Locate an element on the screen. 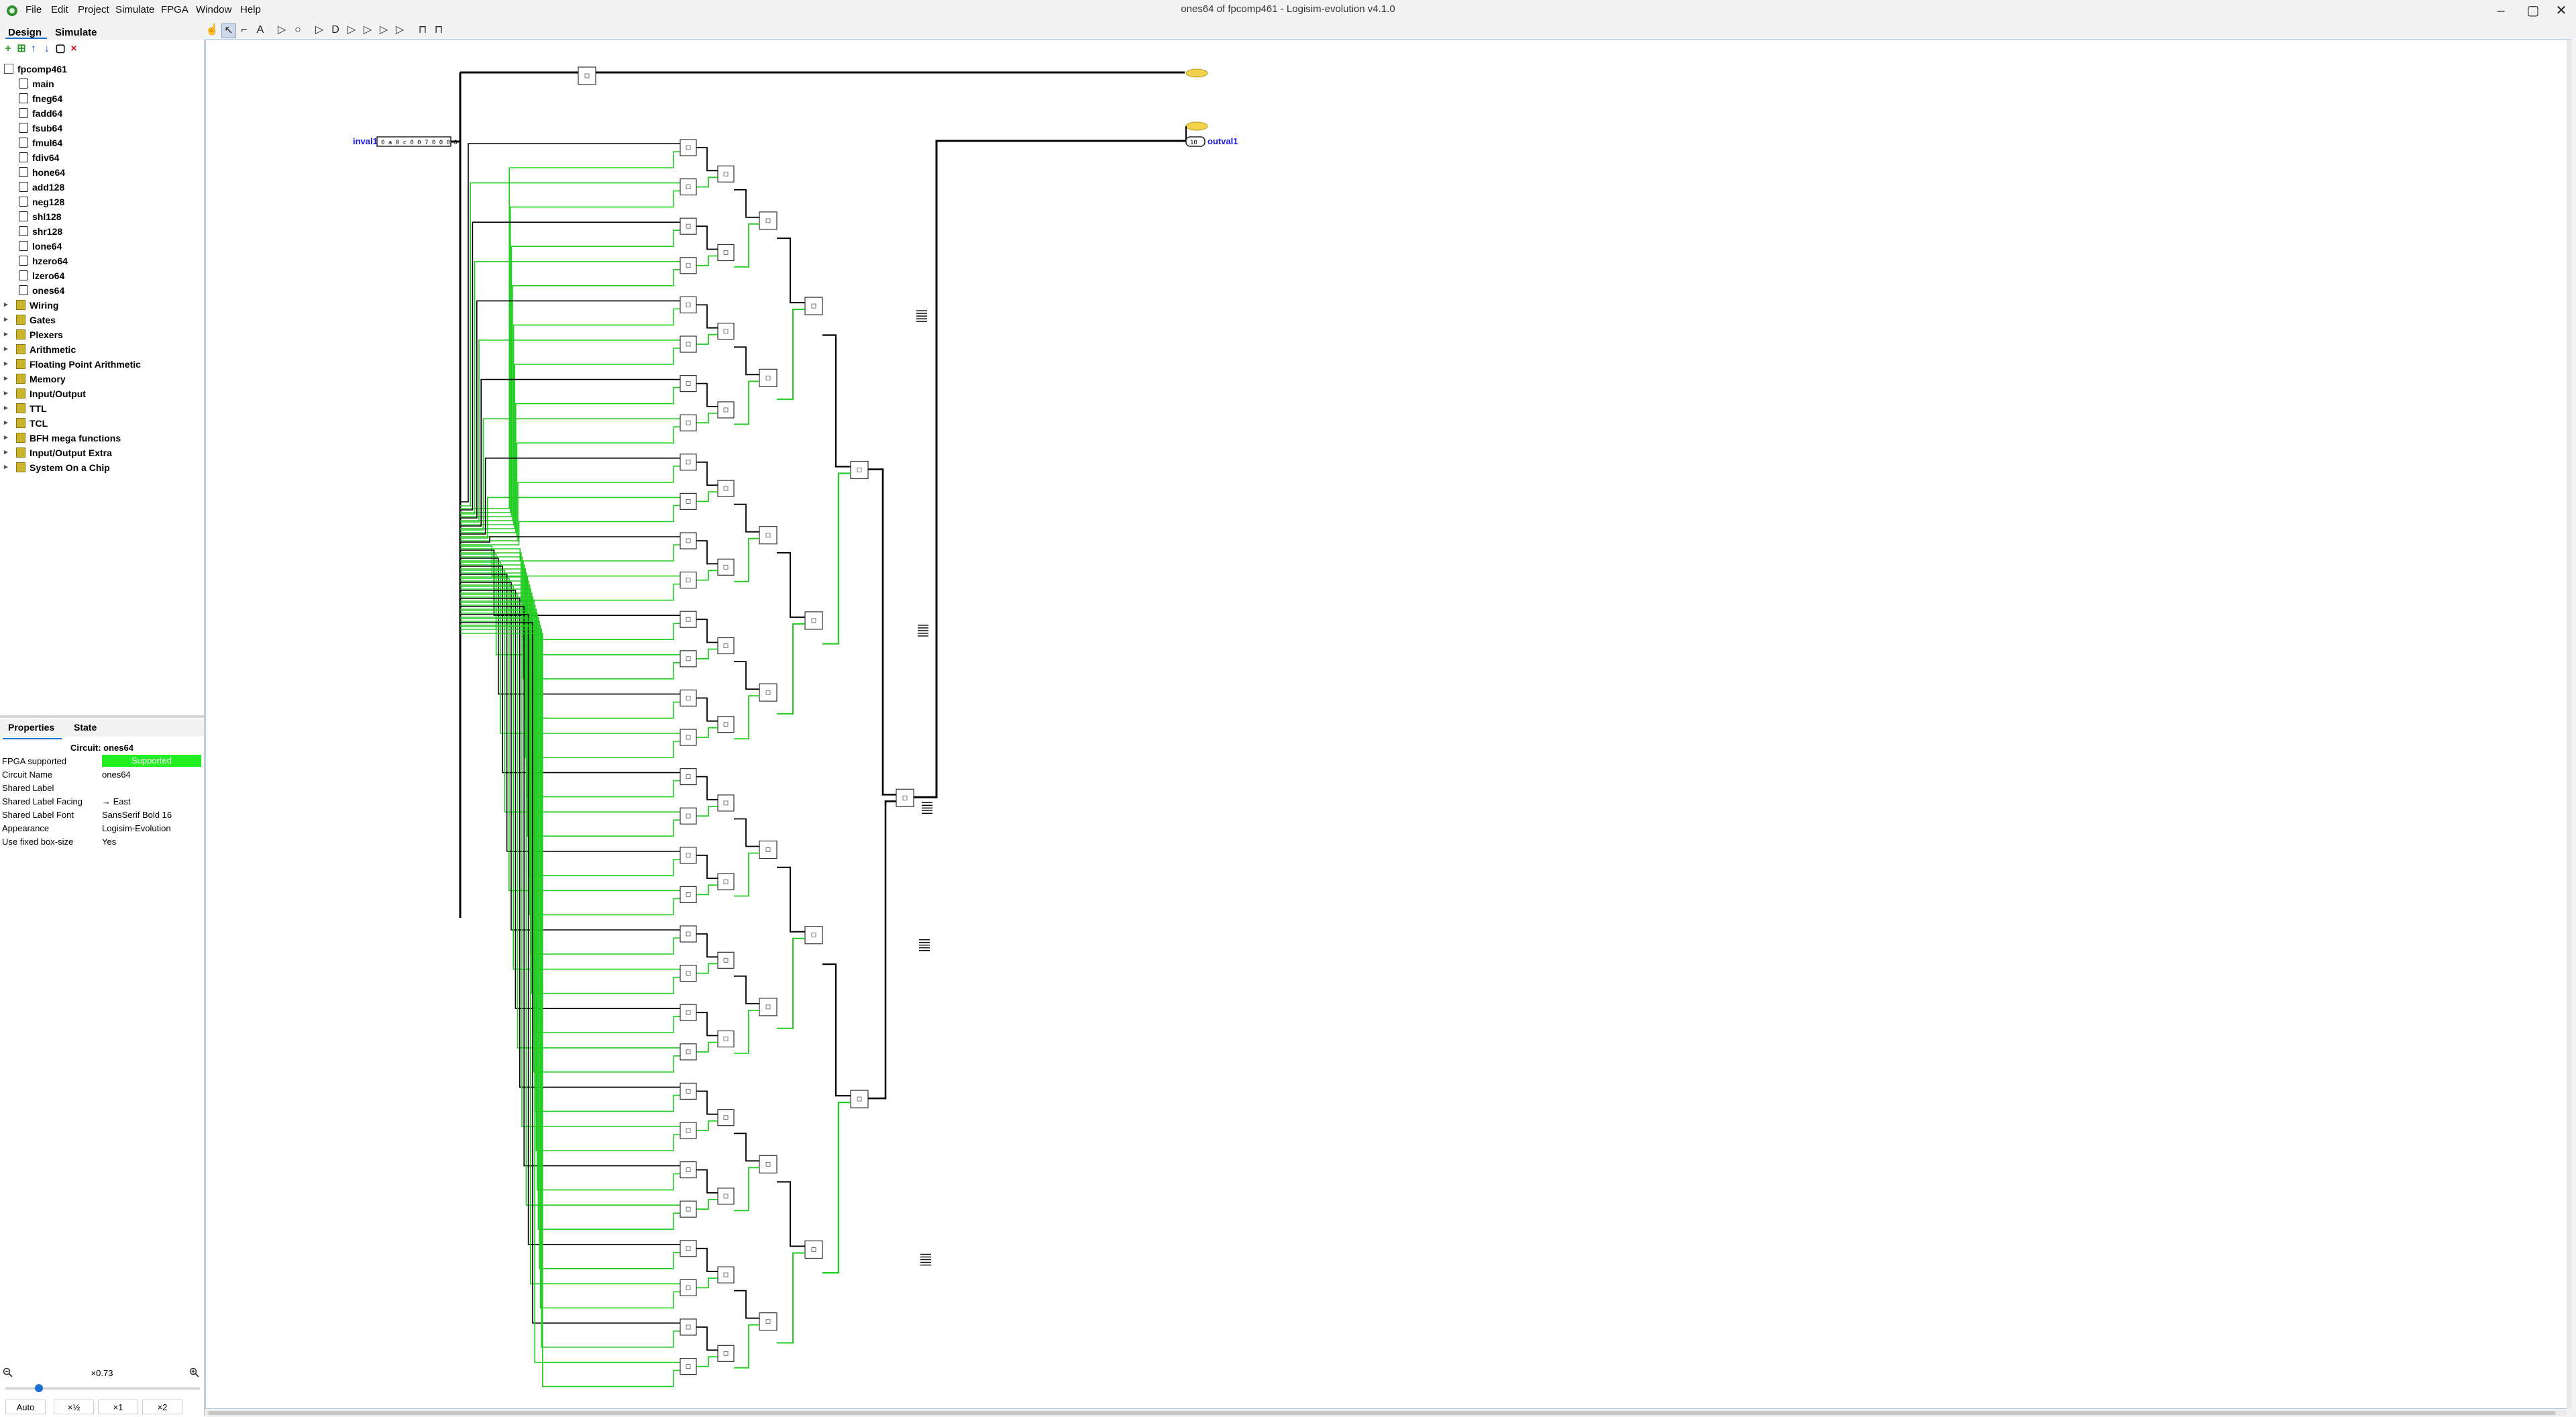 The image size is (2576, 1417). tree-library-10: ▸ Input/Output Extra is located at coordinates (102, 453).